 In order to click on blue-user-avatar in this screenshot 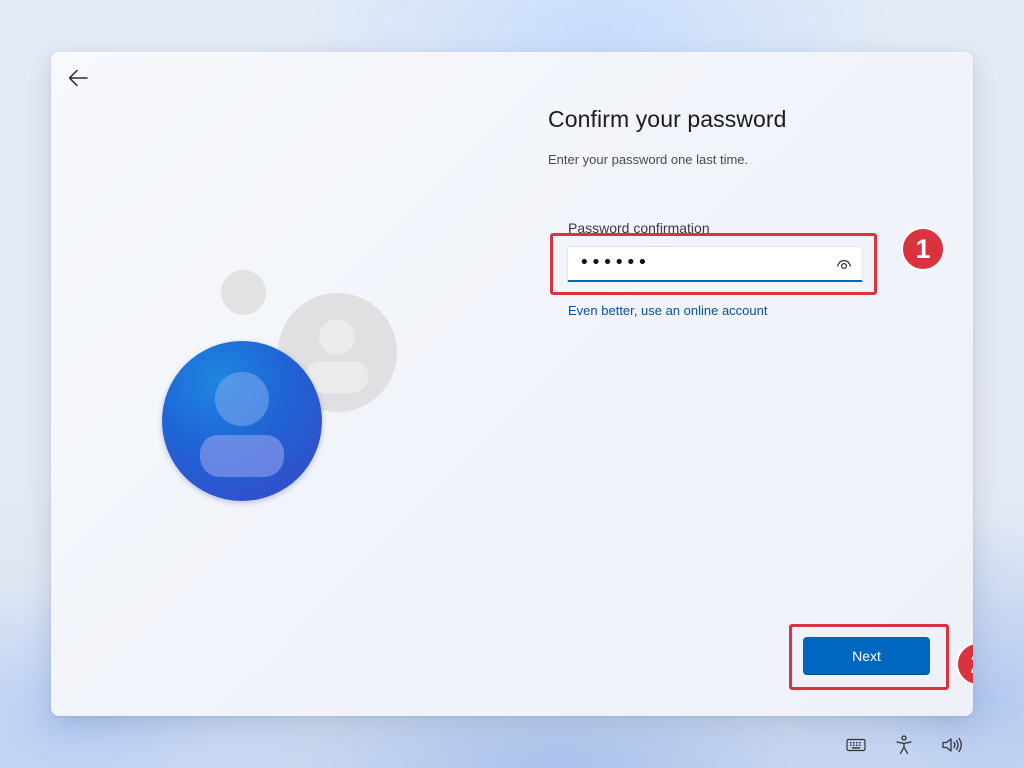, I will do `click(242, 421)`.